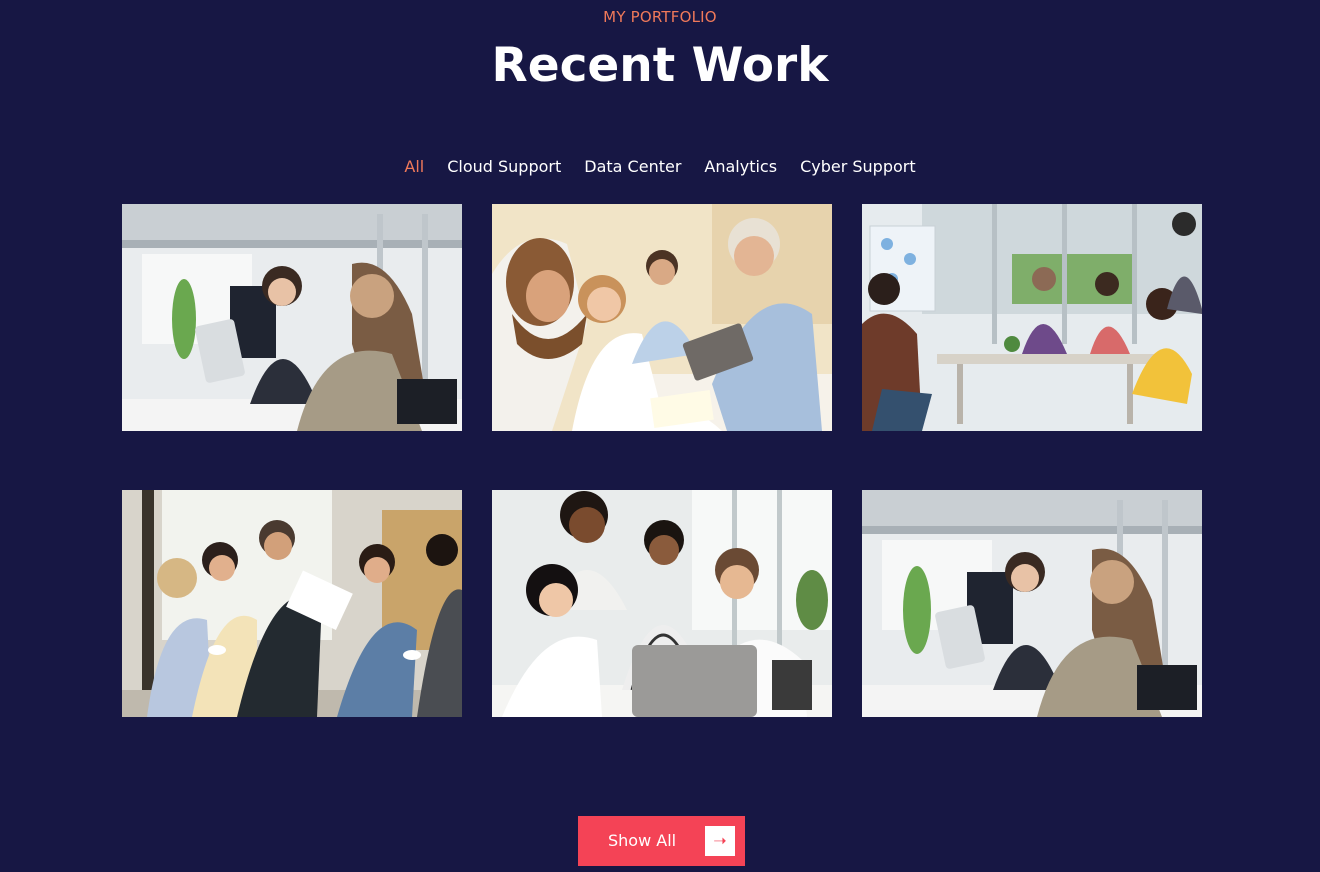 This screenshot has width=1320, height=872. Describe the element at coordinates (740, 167) in the screenshot. I see `filter-tab-analytics: Analytics` at that location.